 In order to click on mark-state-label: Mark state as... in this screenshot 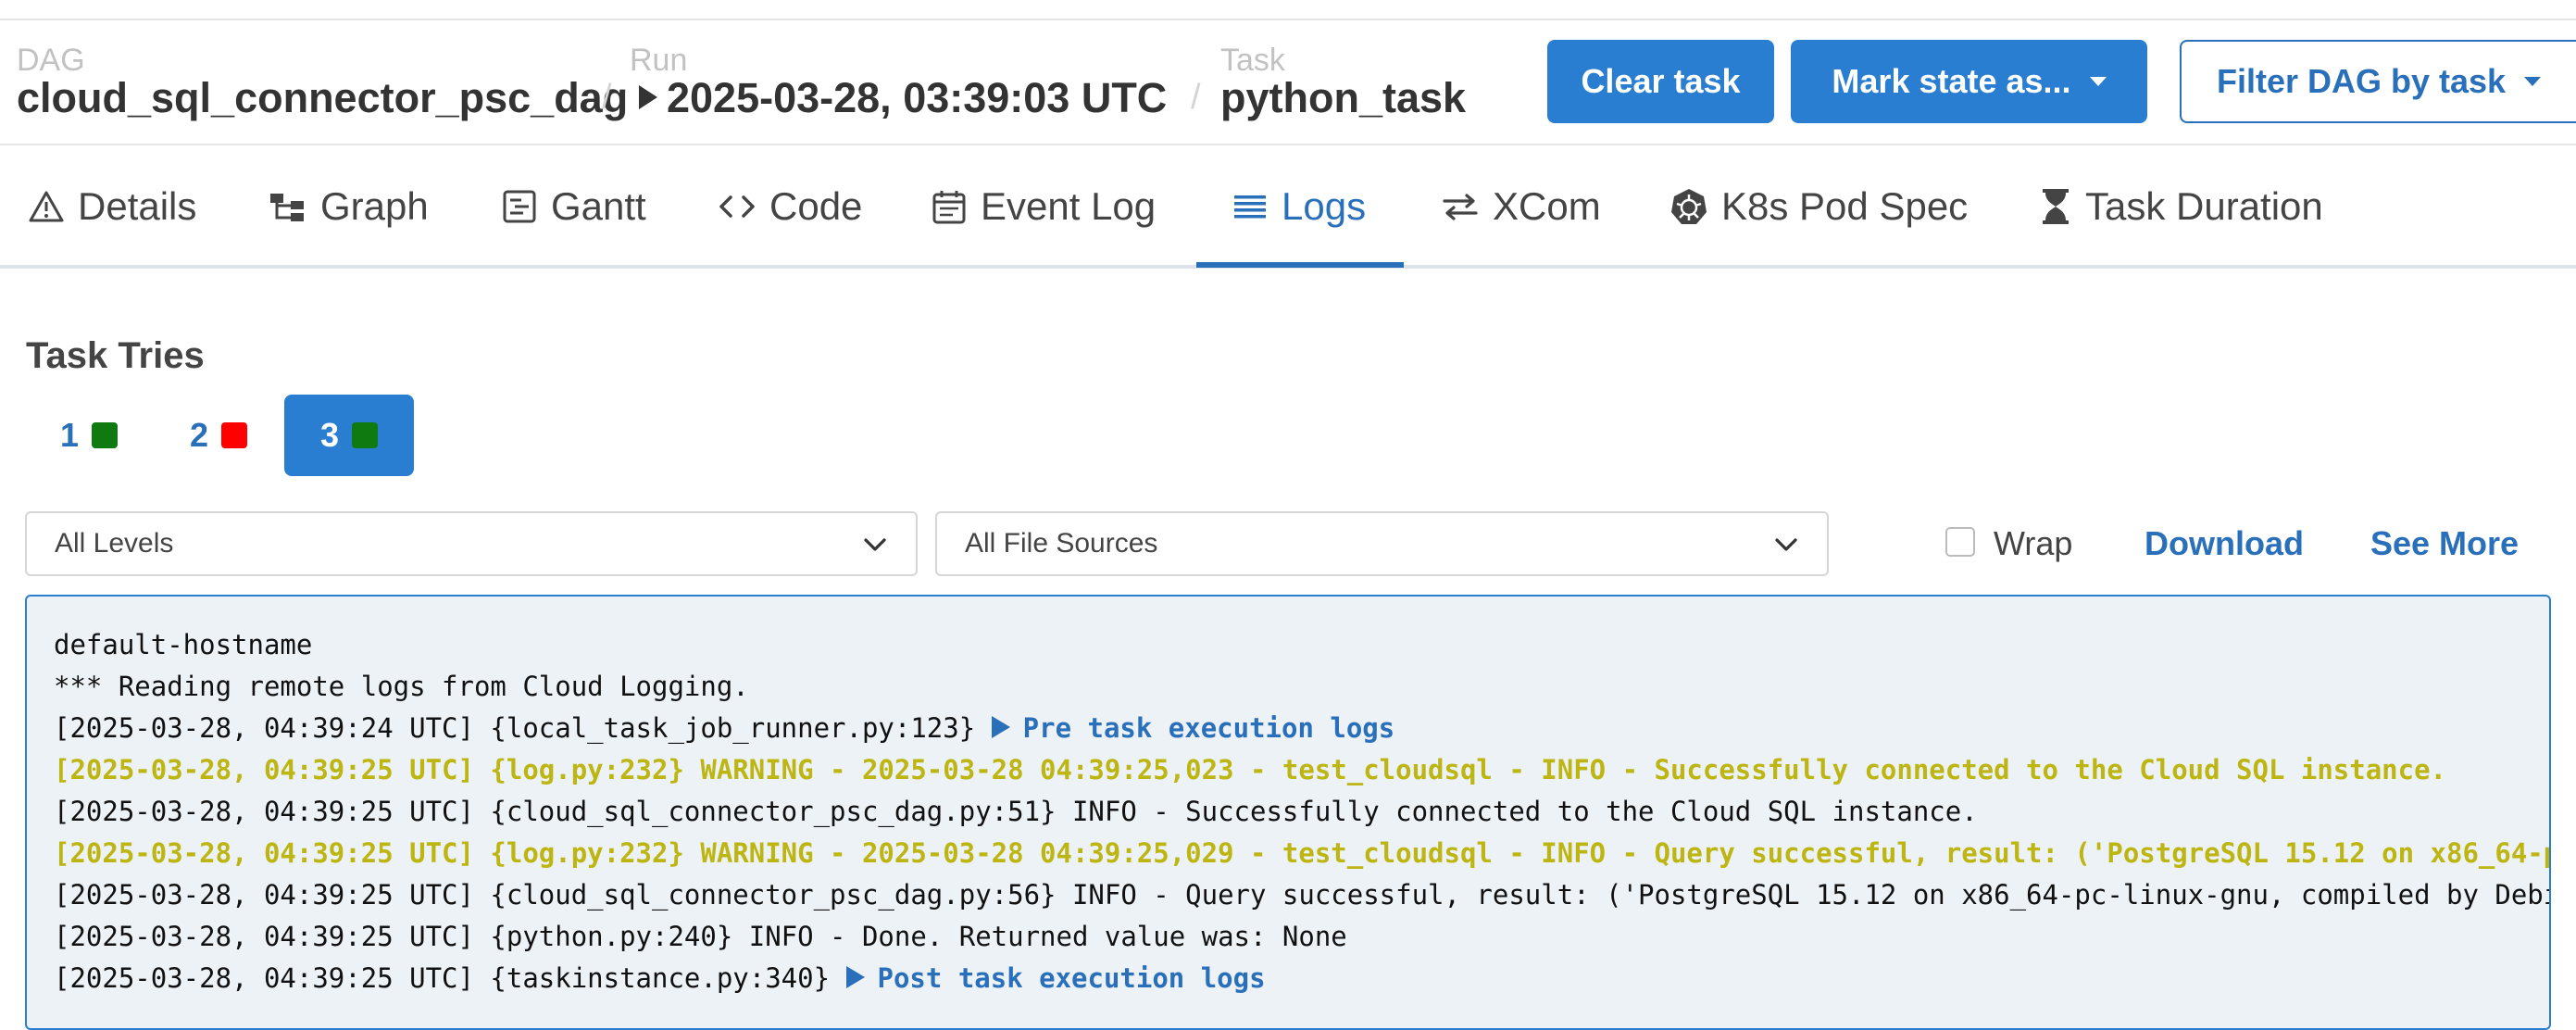, I will do `click(1951, 81)`.